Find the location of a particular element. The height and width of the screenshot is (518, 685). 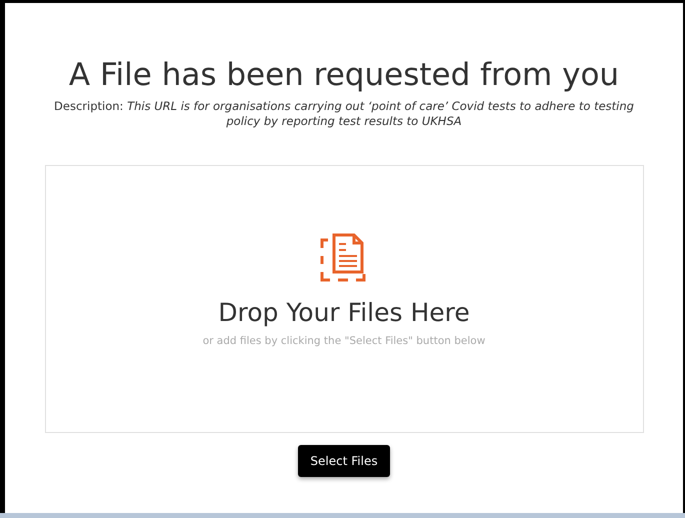

drop-heading: Drop Your Files Here is located at coordinates (344, 313).